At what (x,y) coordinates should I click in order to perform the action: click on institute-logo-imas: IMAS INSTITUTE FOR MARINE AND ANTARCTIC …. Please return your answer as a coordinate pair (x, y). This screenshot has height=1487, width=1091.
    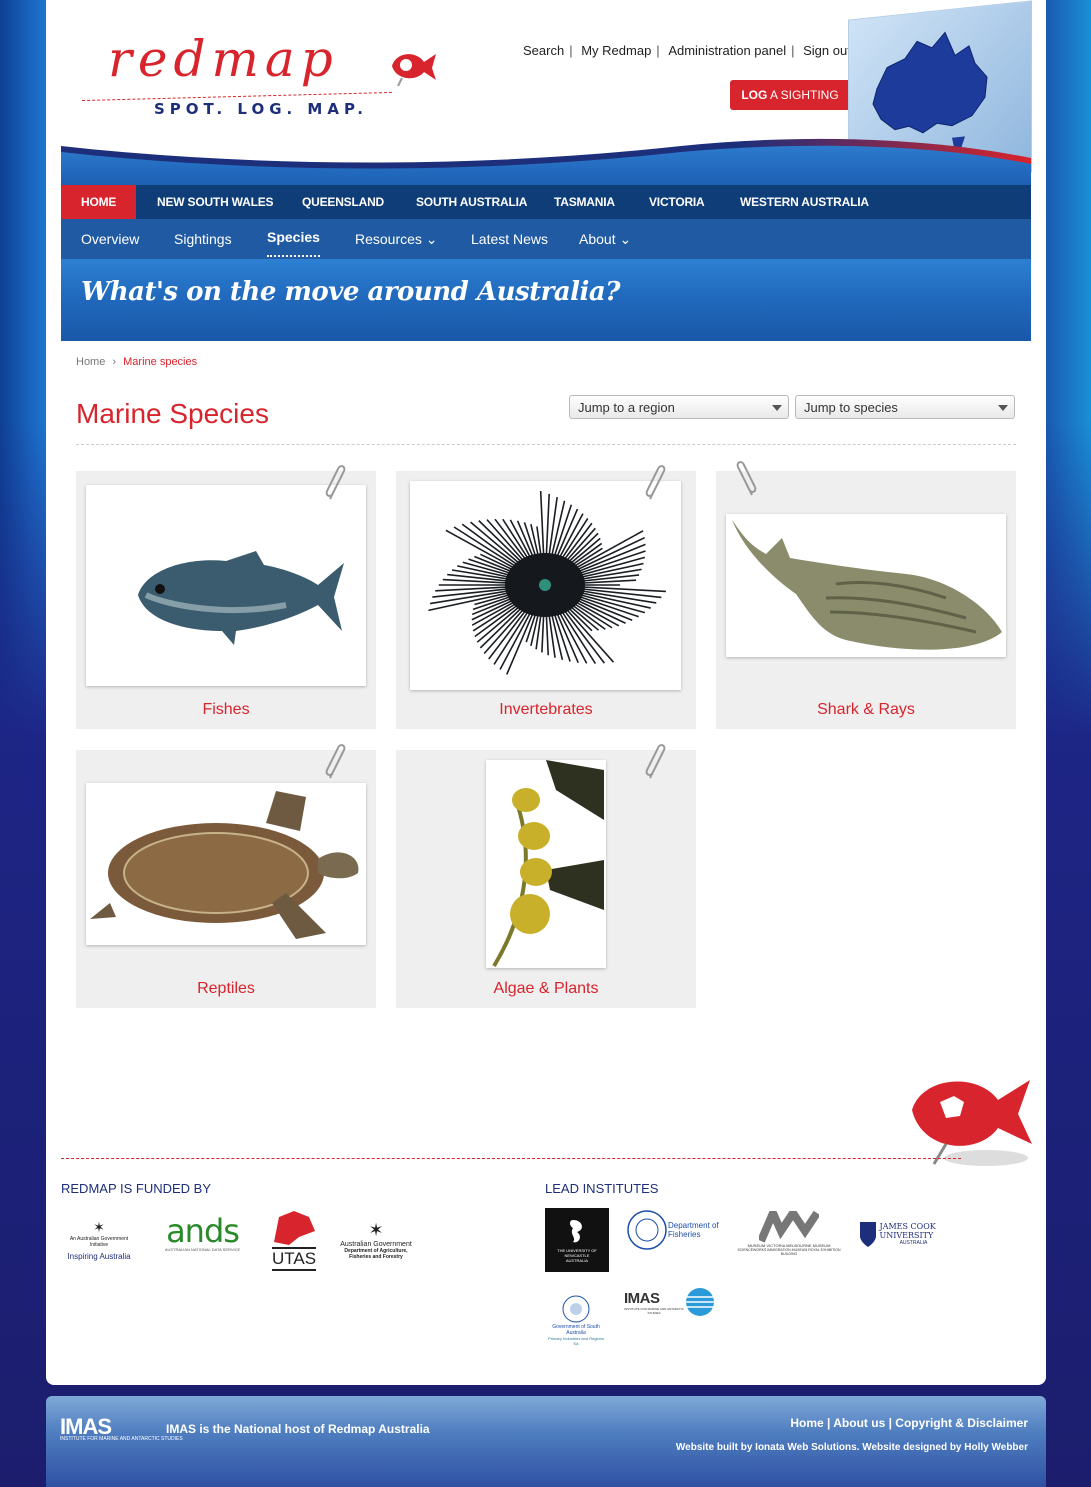
    Looking at the image, I should click on (670, 1302).